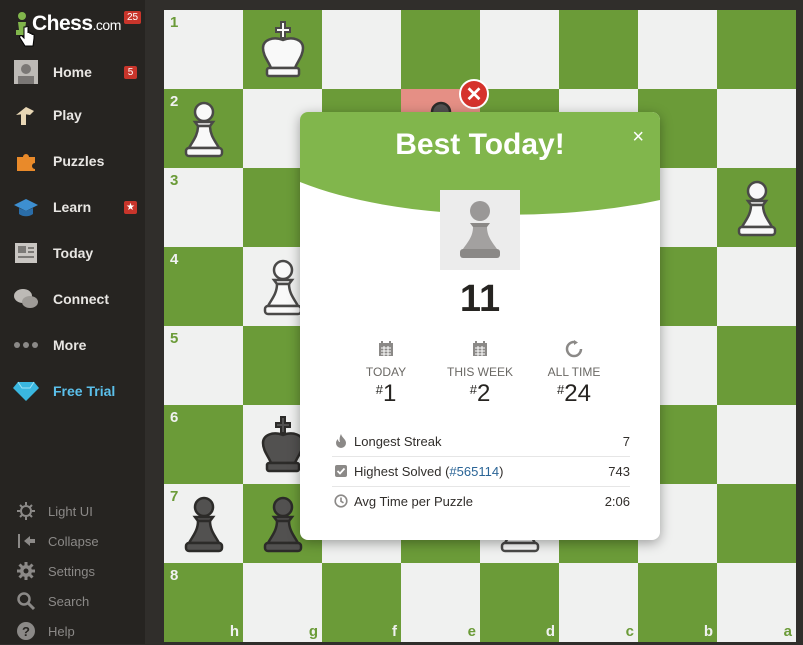 This screenshot has height=645, width=803. Describe the element at coordinates (174, 22) in the screenshot. I see `rank-coordinate: 1` at that location.